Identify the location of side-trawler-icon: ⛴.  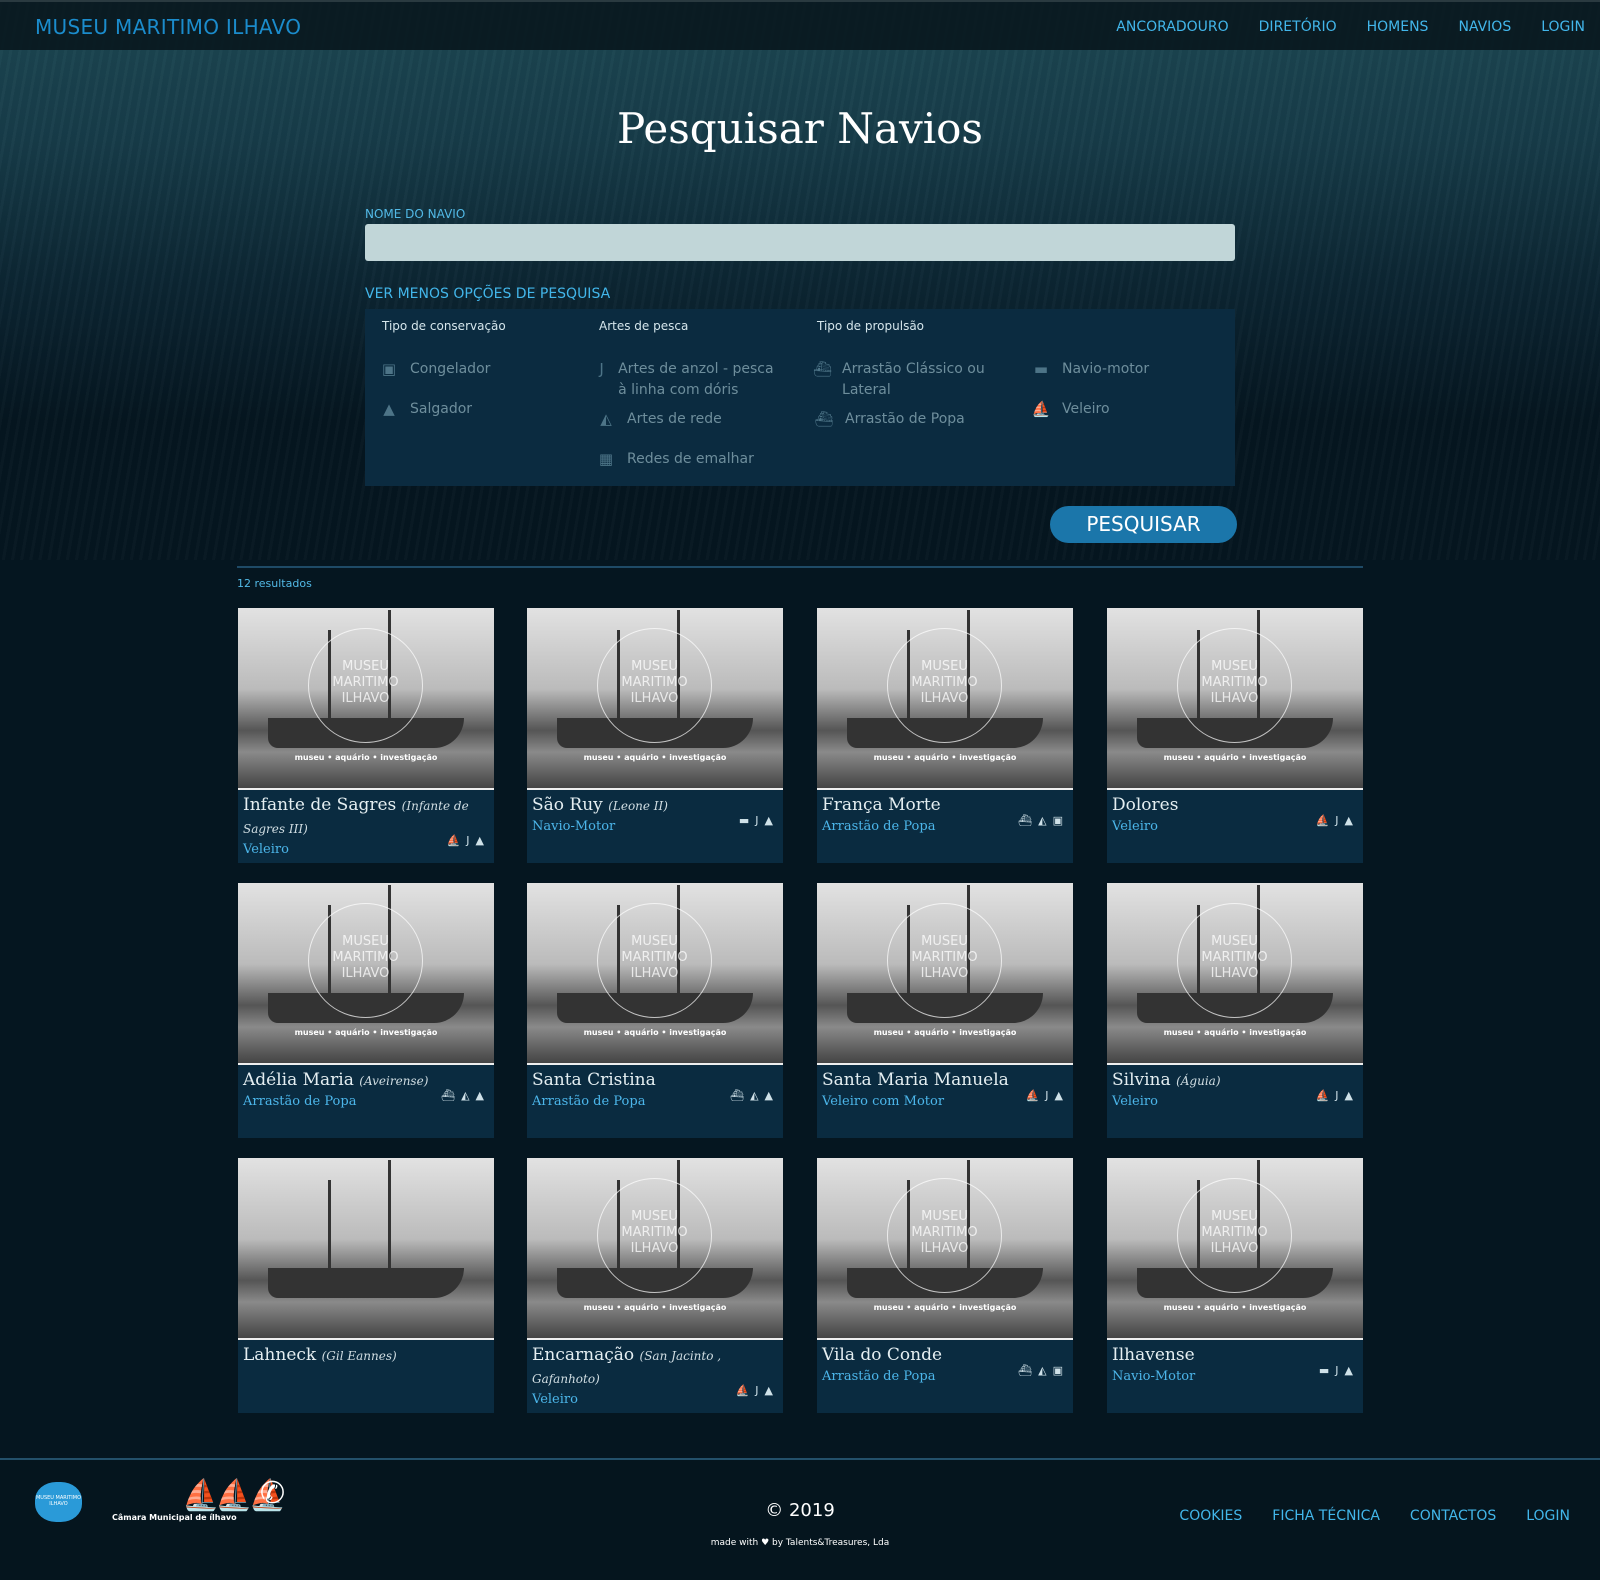
(823, 369).